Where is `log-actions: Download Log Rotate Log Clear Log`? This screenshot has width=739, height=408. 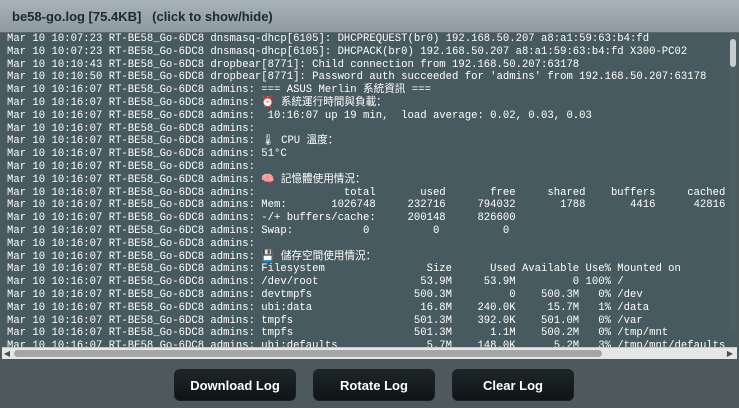 log-actions: Download Log Rotate Log Clear Log is located at coordinates (369, 384).